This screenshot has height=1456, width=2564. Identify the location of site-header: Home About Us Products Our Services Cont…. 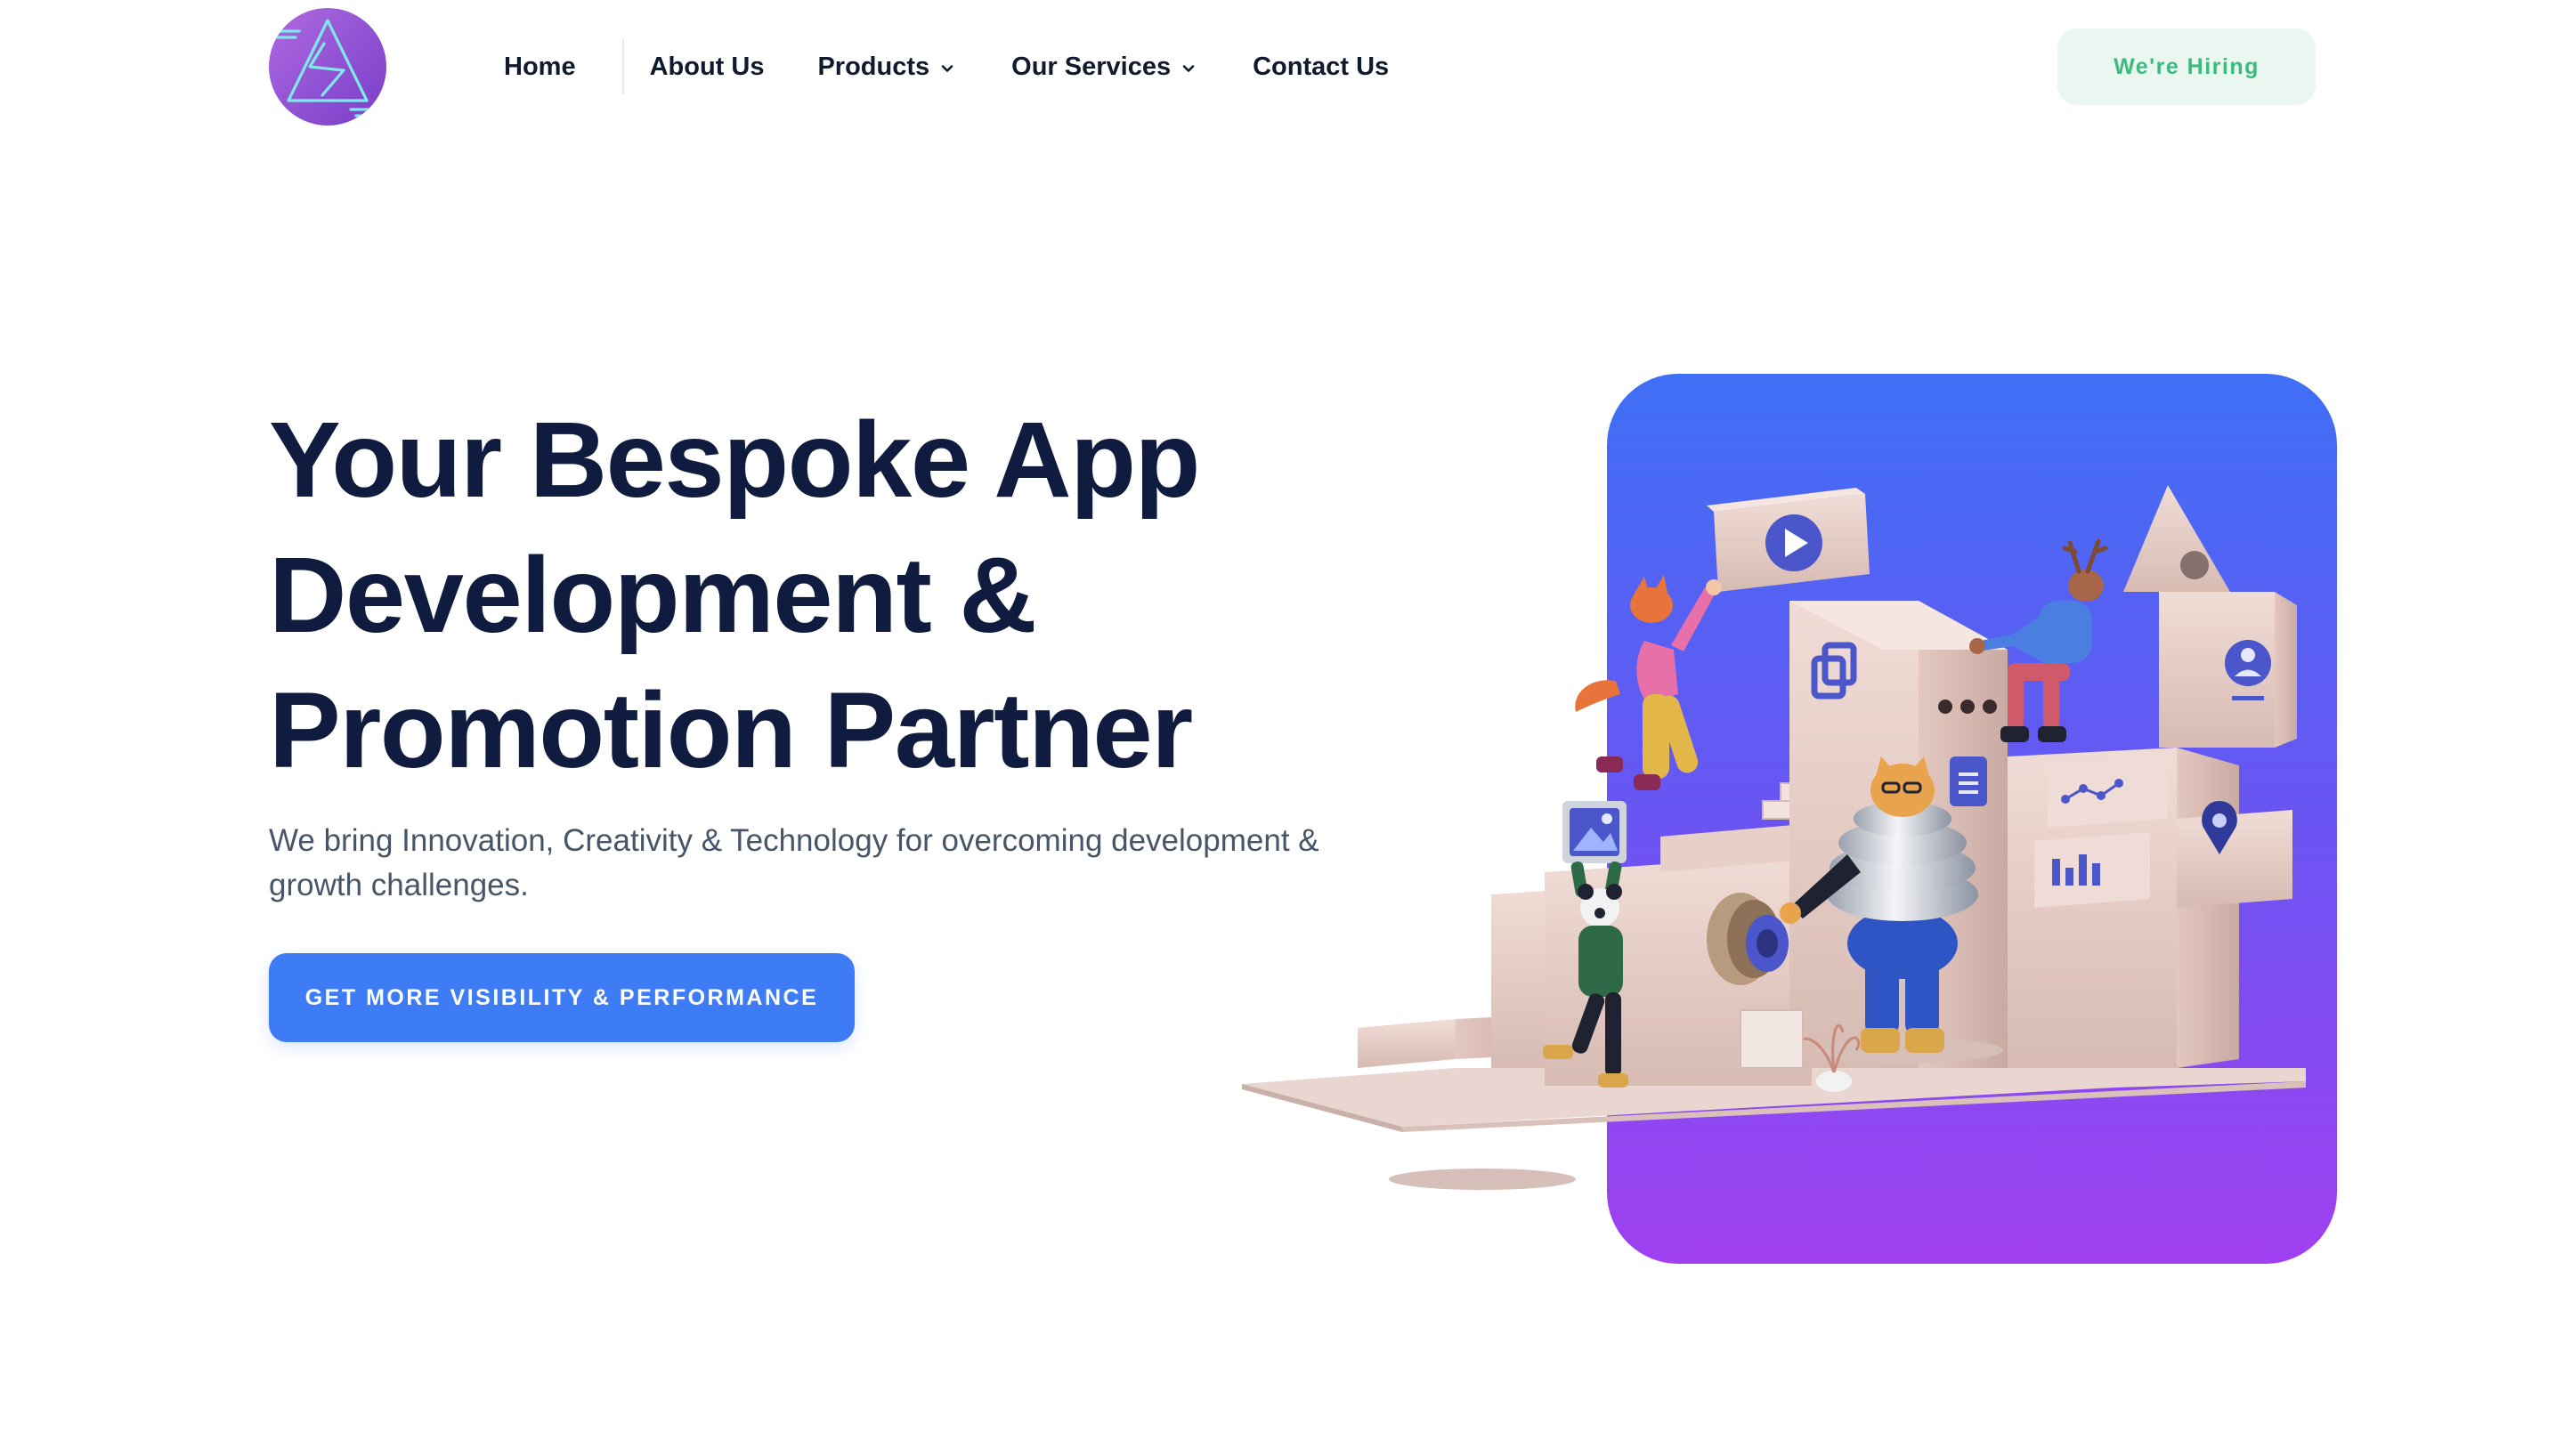
(1282, 66).